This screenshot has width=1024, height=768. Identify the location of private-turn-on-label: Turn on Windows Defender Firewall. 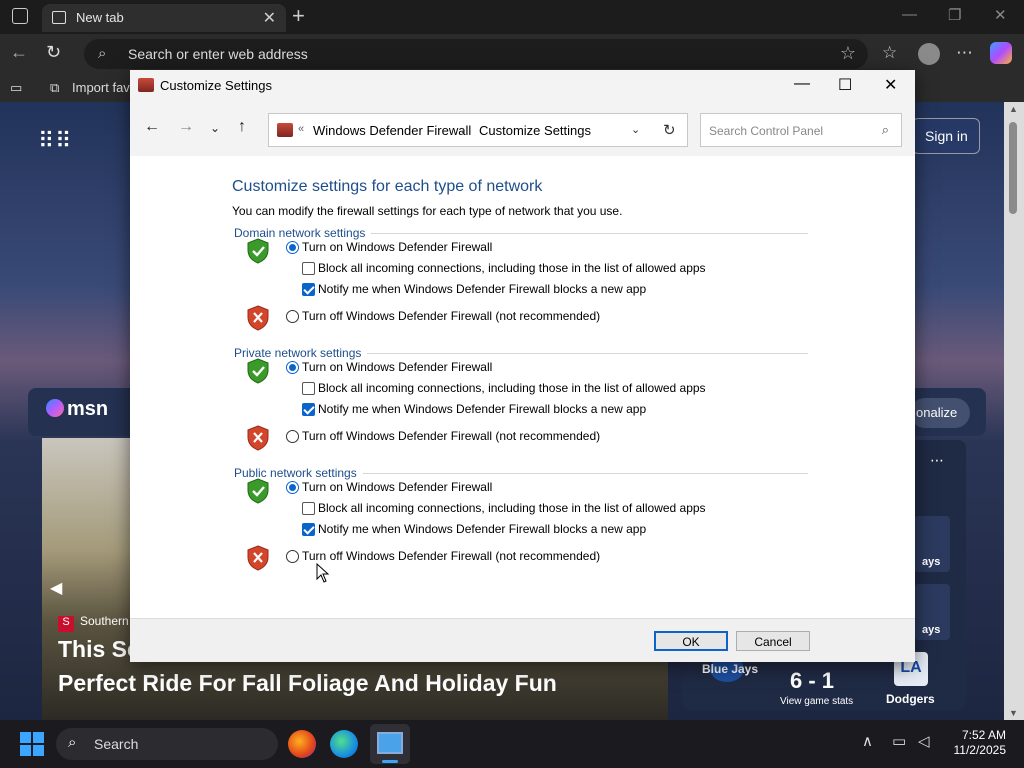
(397, 367).